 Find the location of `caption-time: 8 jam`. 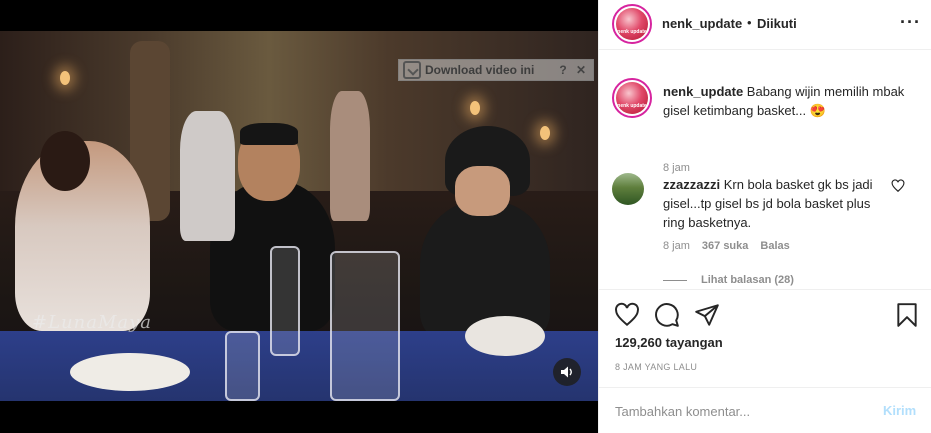

caption-time: 8 jam is located at coordinates (676, 168).